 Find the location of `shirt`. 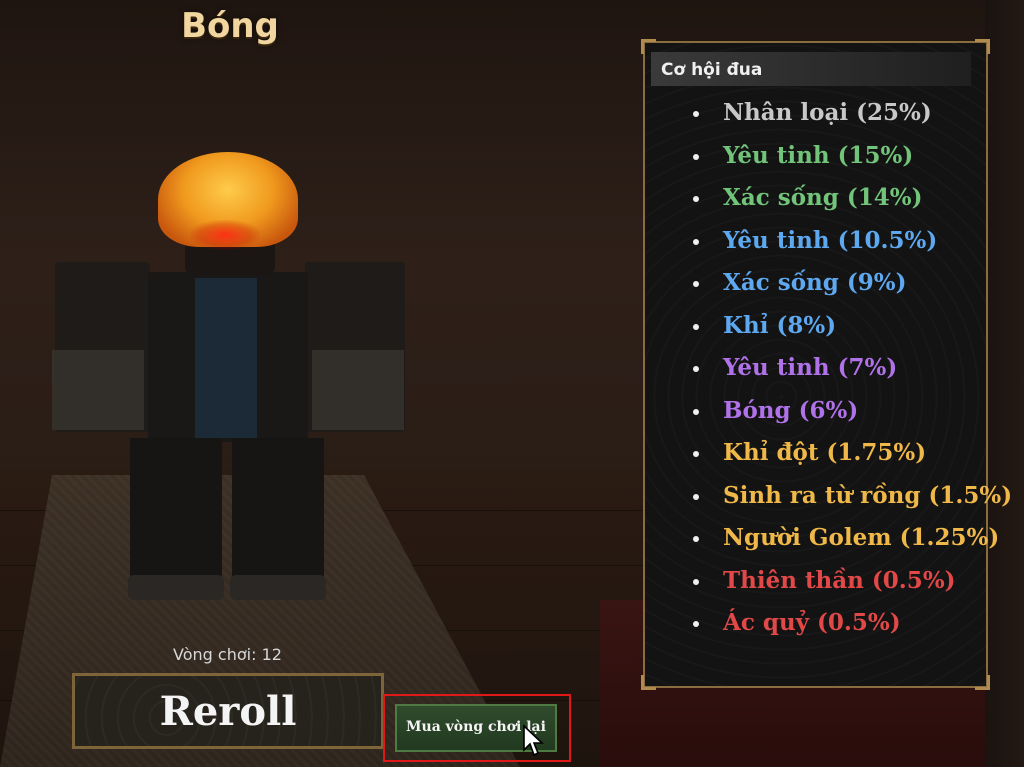

shirt is located at coordinates (226, 358).